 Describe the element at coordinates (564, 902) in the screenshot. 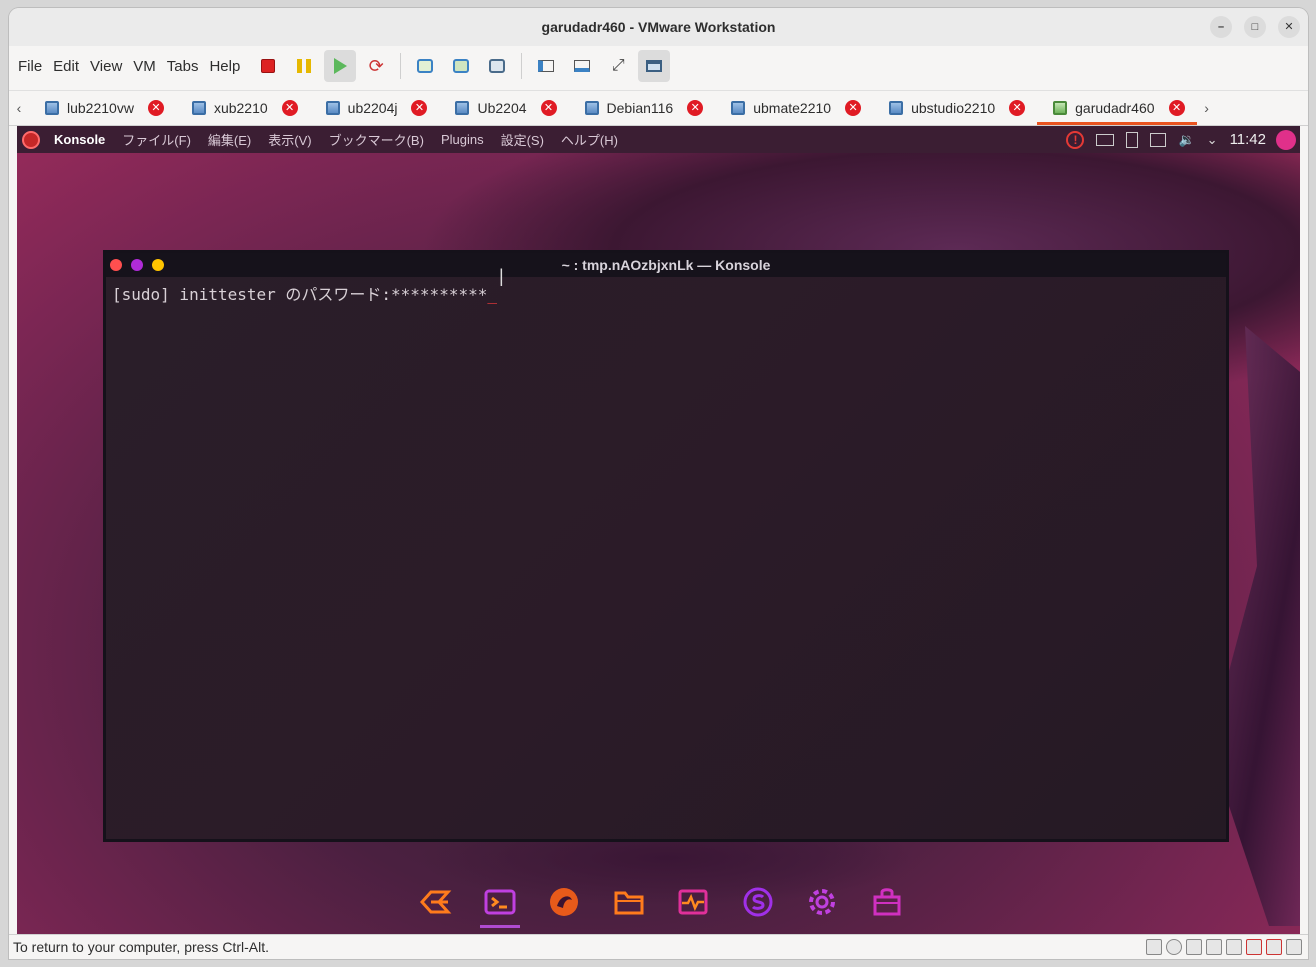

I see `dock-item-browser` at that location.